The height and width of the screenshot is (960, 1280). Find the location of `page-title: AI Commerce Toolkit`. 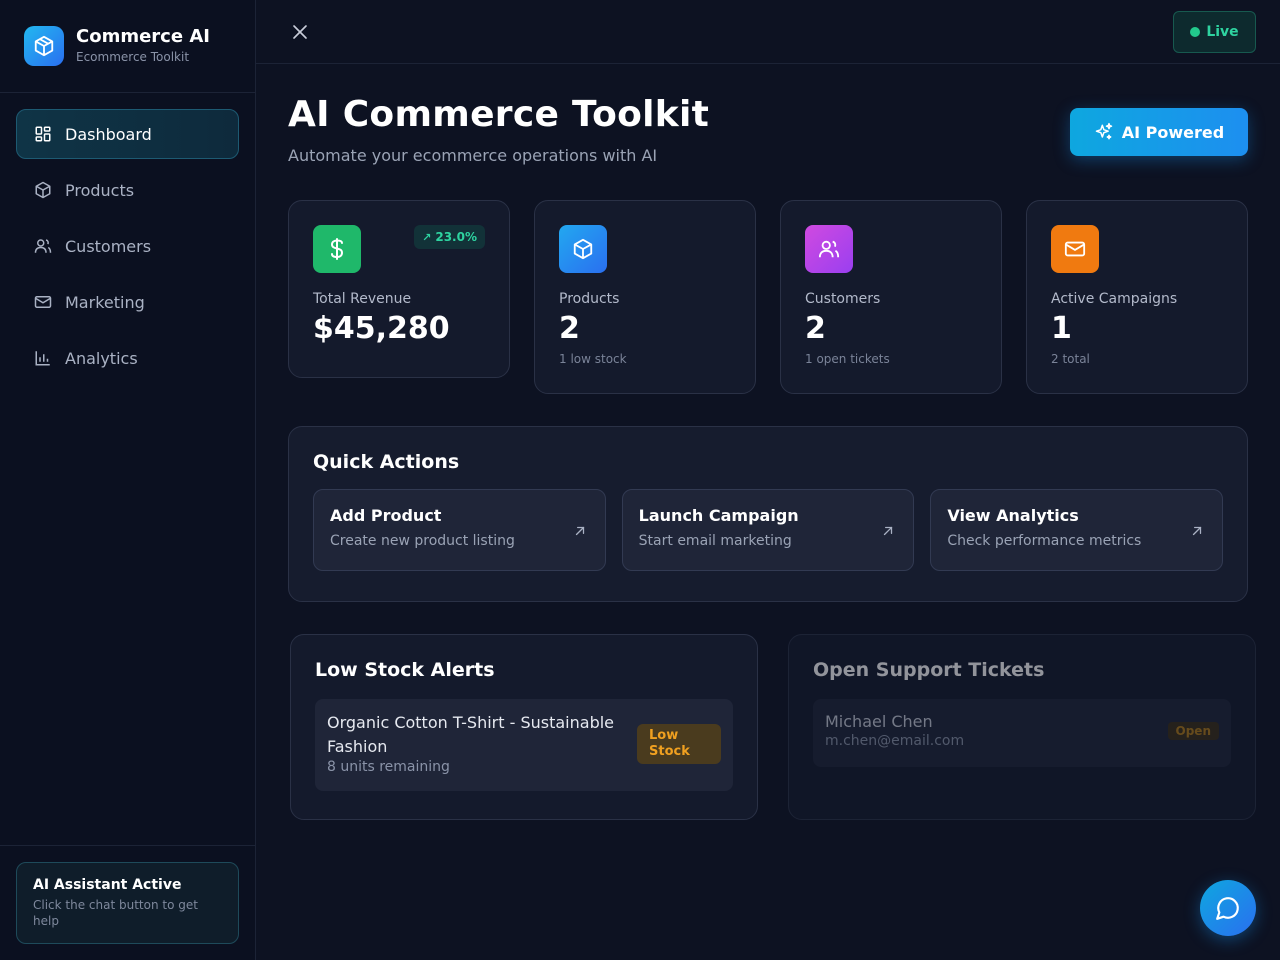

page-title: AI Commerce Toolkit is located at coordinates (499, 114).